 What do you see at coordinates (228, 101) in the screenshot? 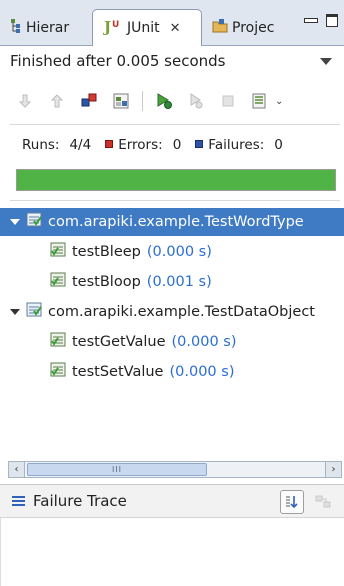
I see `stop-icon` at bounding box center [228, 101].